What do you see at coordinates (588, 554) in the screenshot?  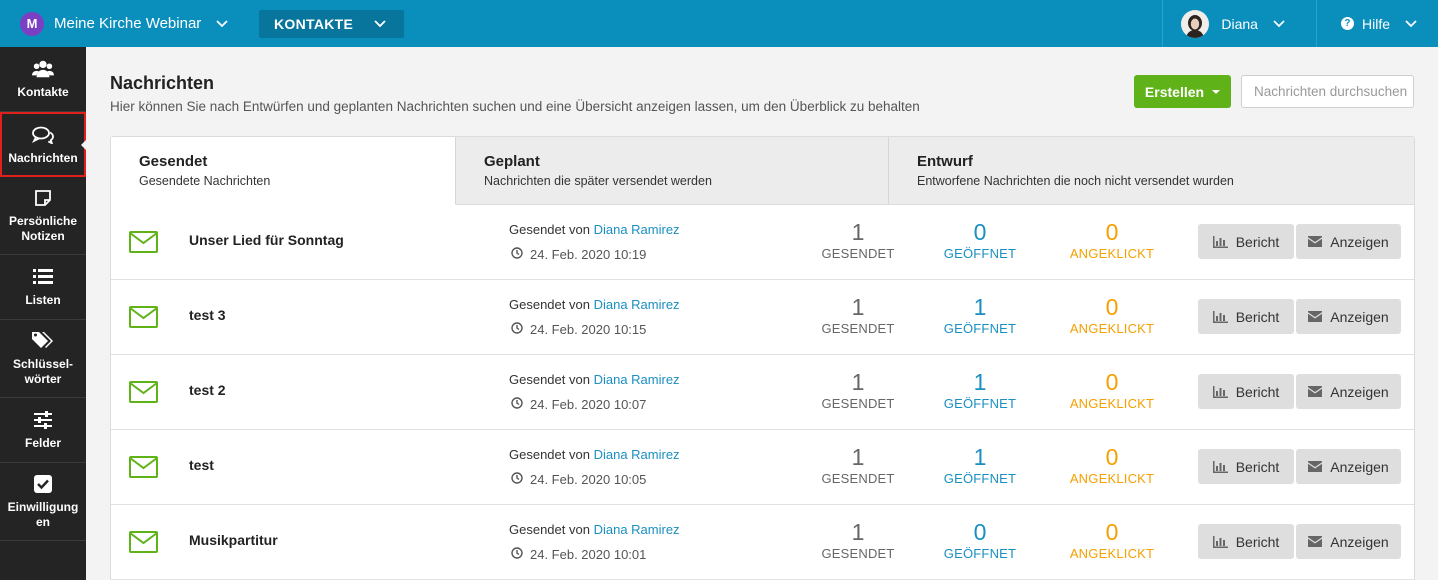 I see `date-text: 24. Feb. 2020 10:01` at bounding box center [588, 554].